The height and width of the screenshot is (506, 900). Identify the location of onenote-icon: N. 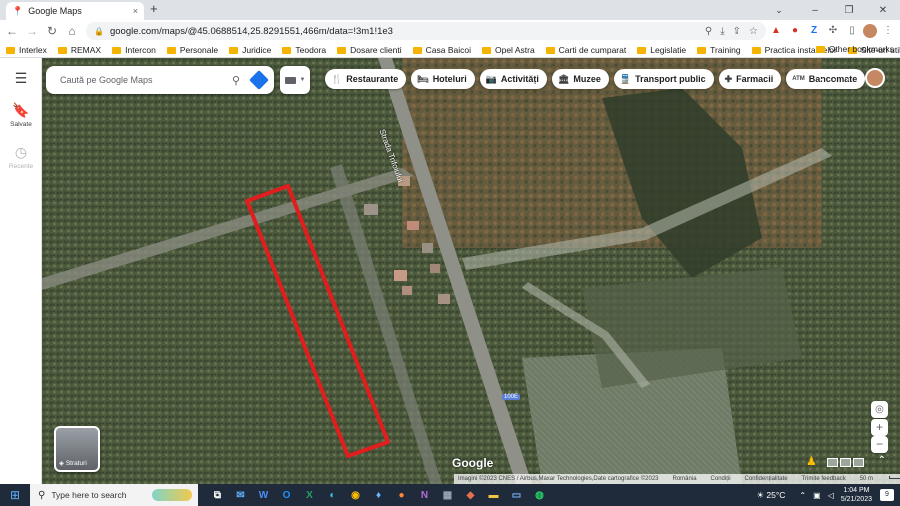
(424, 495).